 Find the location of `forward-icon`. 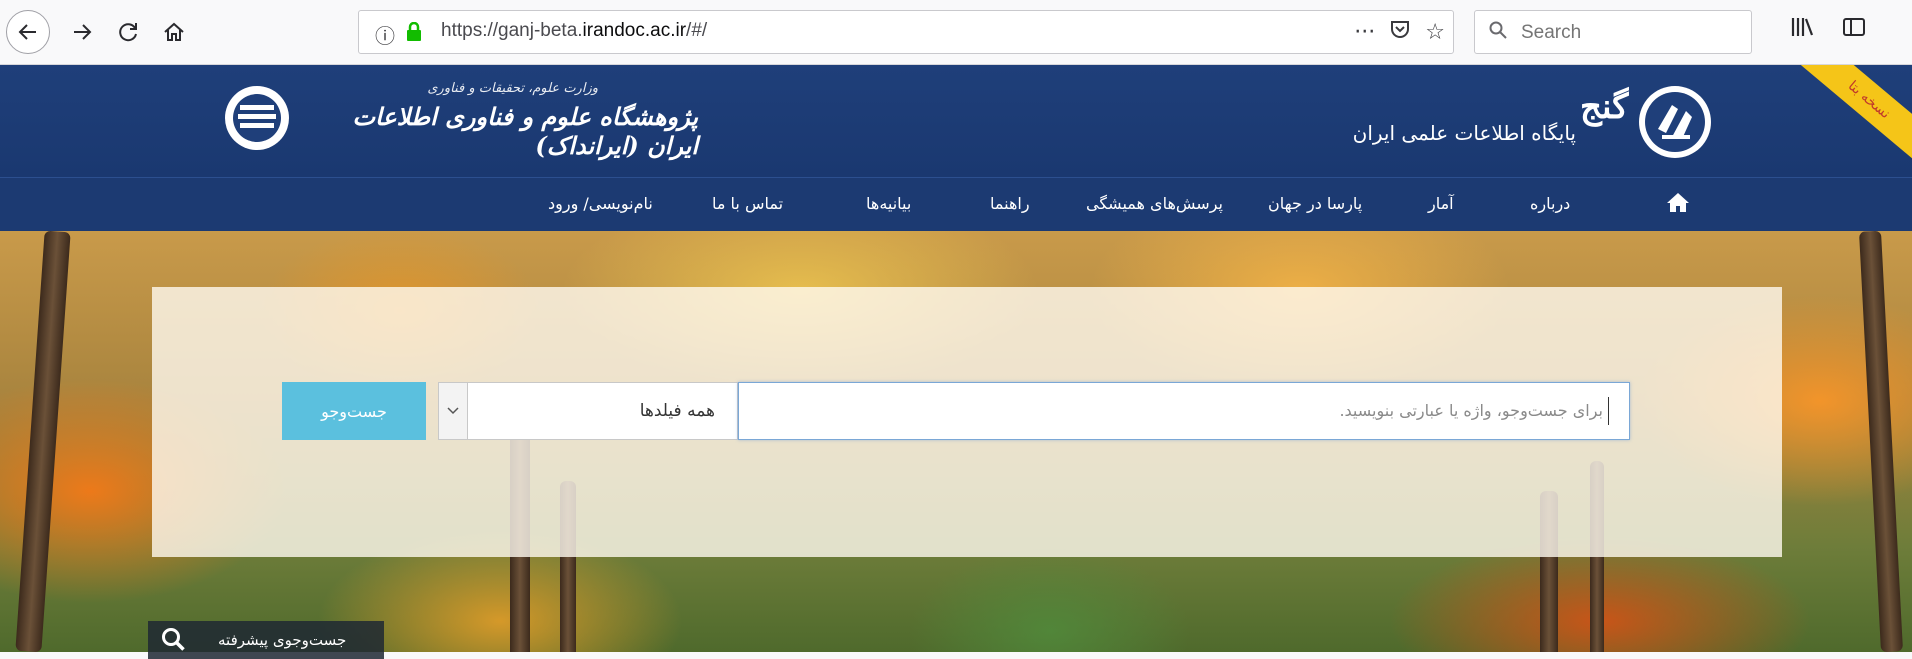

forward-icon is located at coordinates (82, 32).